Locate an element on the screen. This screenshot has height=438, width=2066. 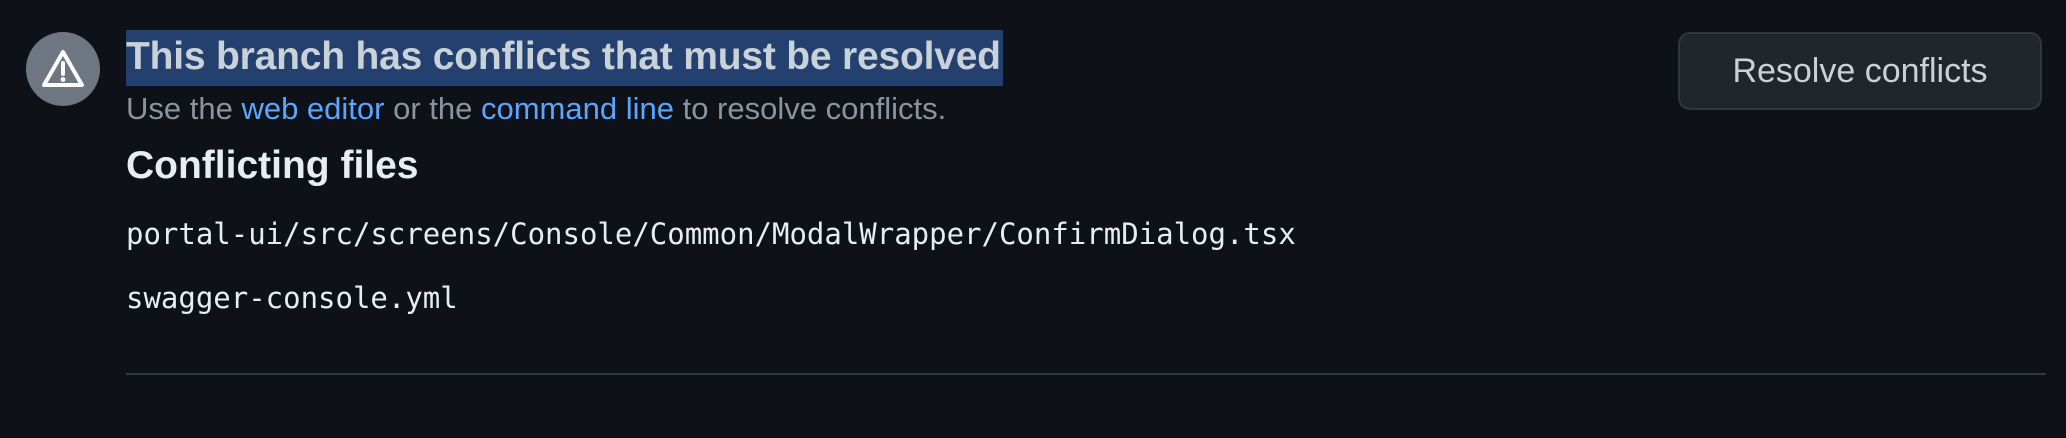
subtitle-prefix: Use the is located at coordinates (184, 108).